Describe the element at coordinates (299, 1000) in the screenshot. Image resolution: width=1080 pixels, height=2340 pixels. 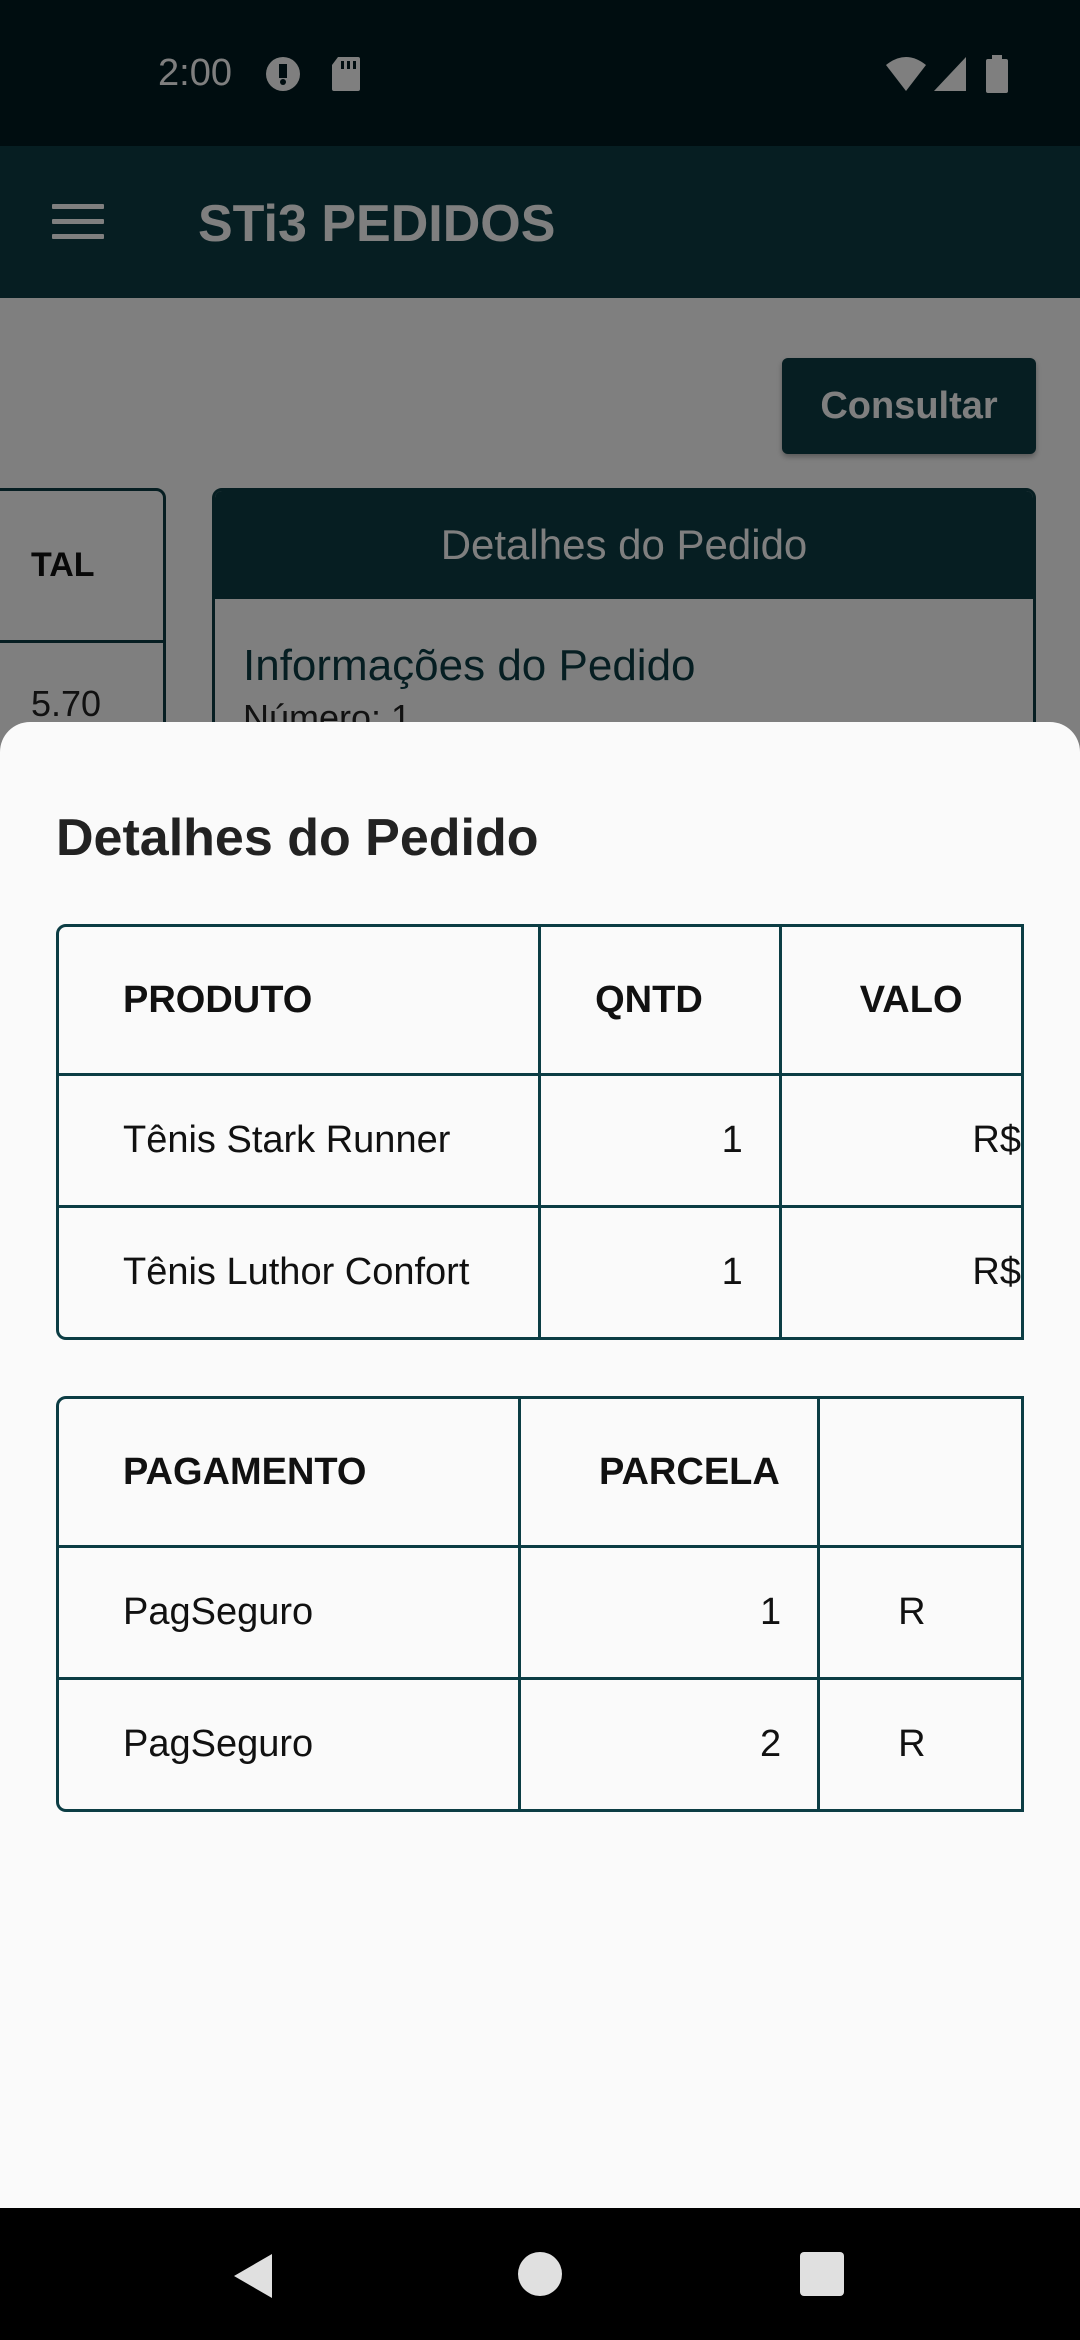
I see `column-header-produto: PRODUTO` at that location.